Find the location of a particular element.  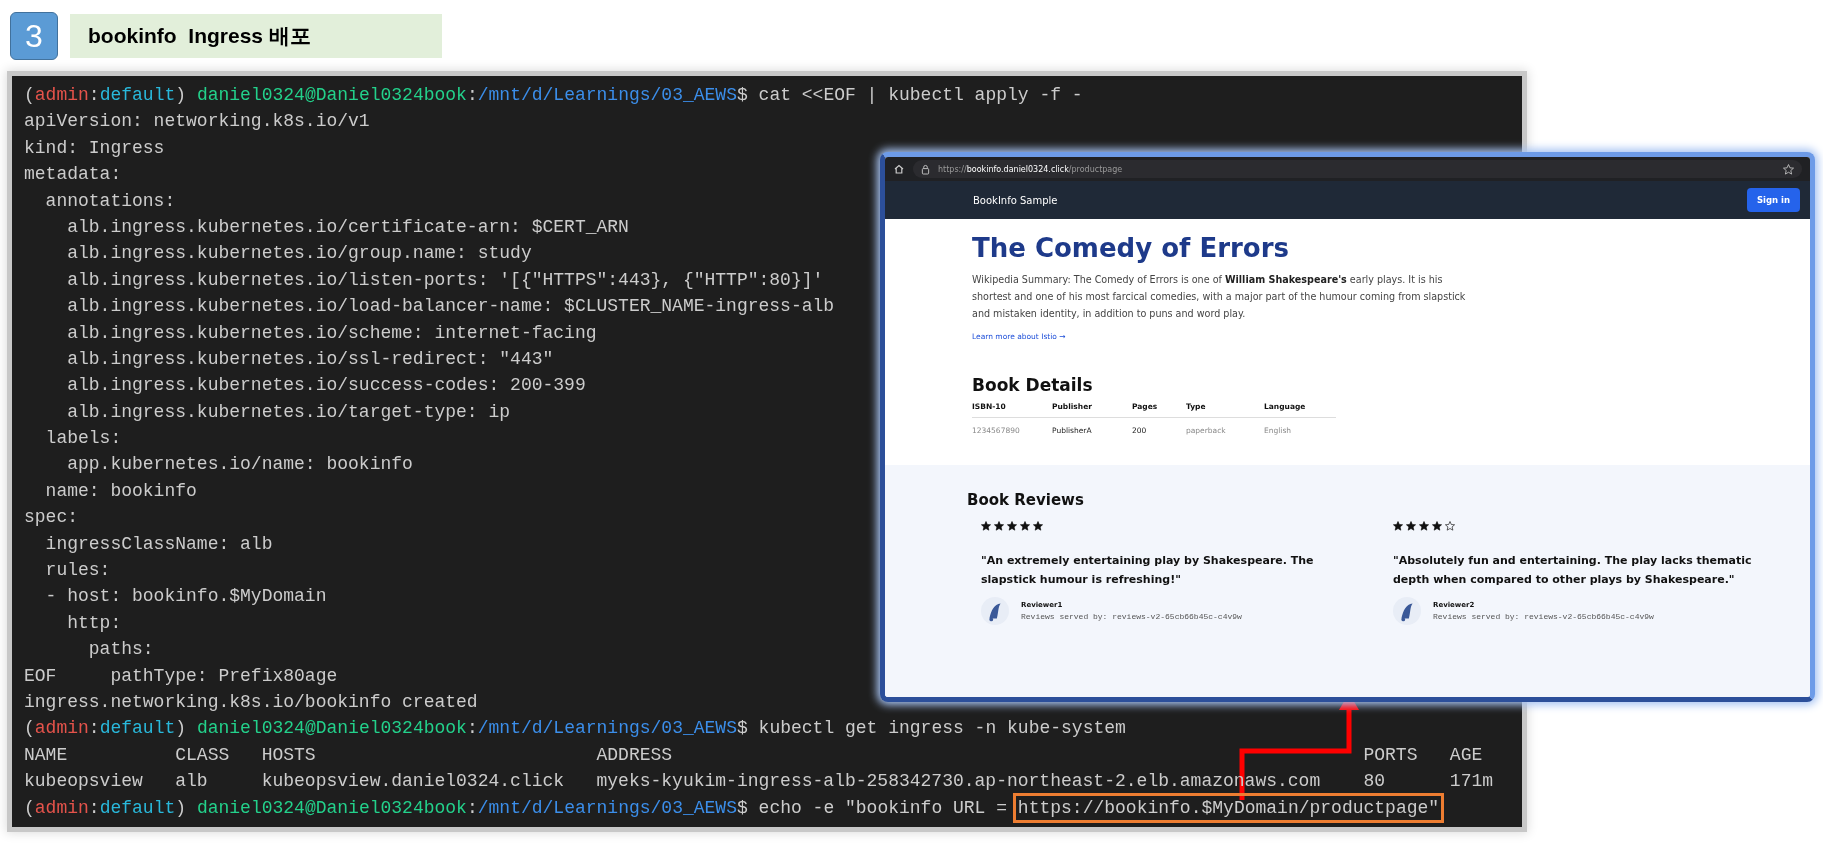

site-brand: BookInfo Sample is located at coordinates (1015, 200).